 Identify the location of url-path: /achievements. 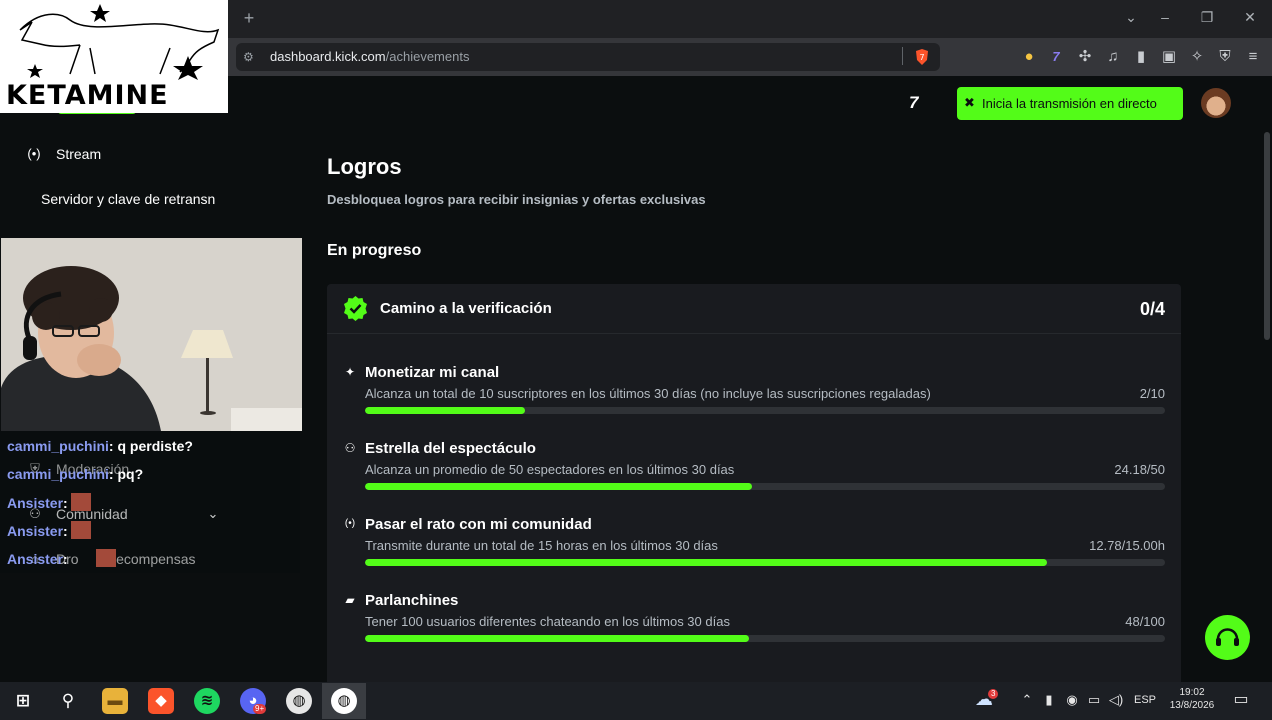
(427, 56).